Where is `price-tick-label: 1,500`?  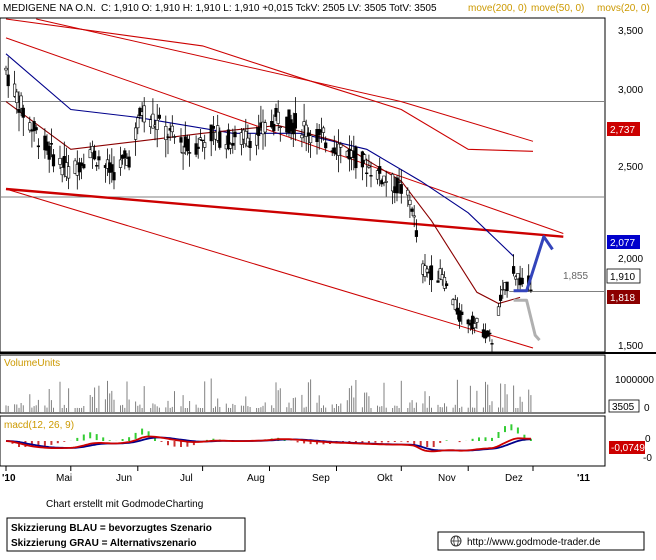 price-tick-label: 1,500 is located at coordinates (630, 346).